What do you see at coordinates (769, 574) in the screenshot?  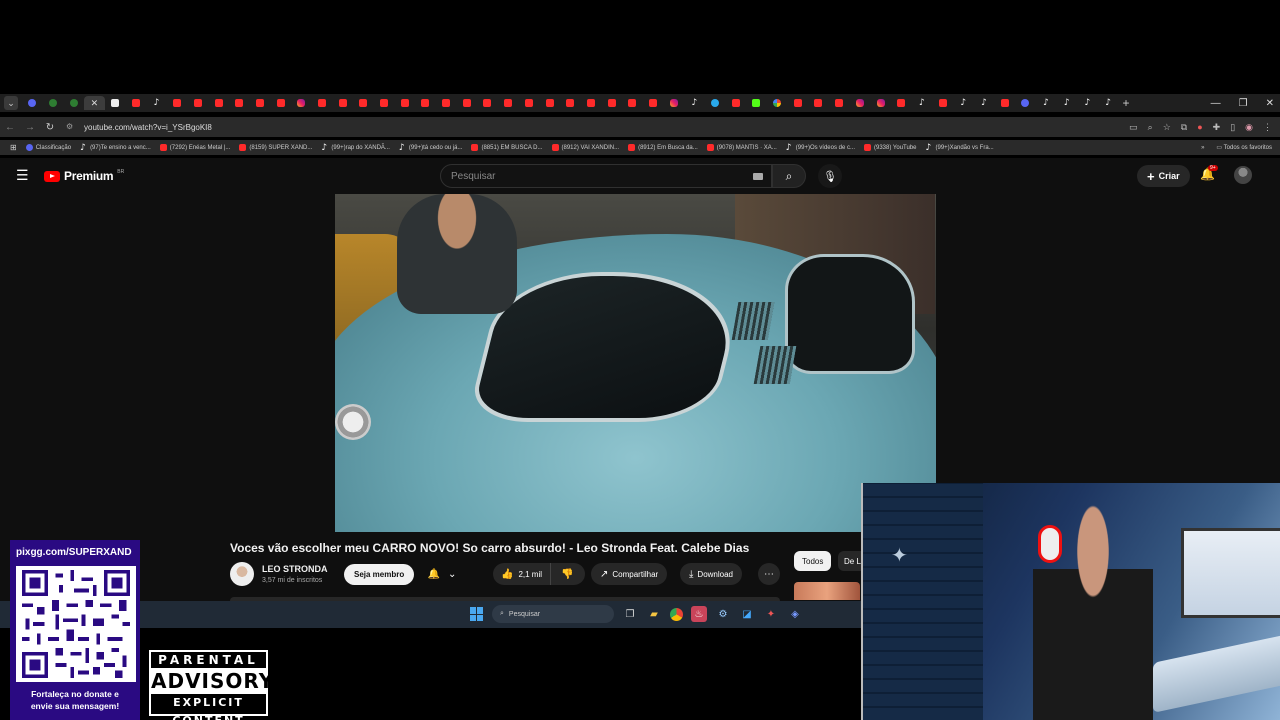 I see `more-actions-icon: ⋯` at bounding box center [769, 574].